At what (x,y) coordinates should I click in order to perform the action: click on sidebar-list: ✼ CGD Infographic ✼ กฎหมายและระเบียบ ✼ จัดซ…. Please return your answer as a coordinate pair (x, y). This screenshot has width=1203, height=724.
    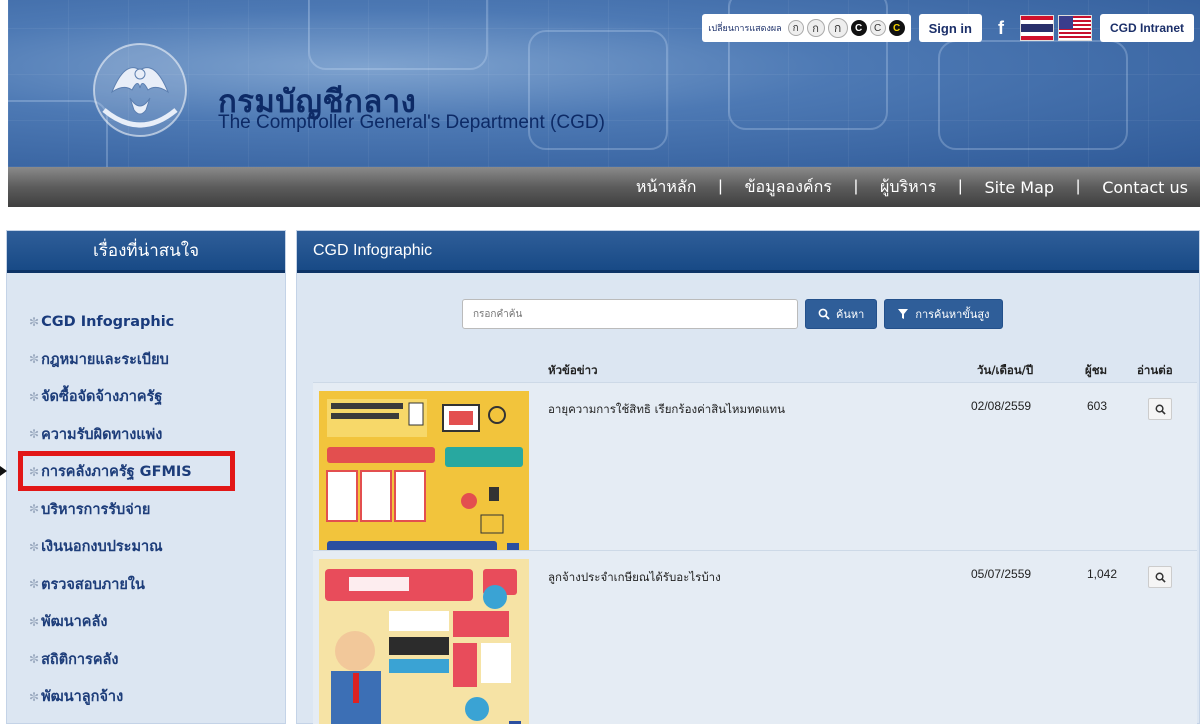
    Looking at the image, I should click on (146, 494).